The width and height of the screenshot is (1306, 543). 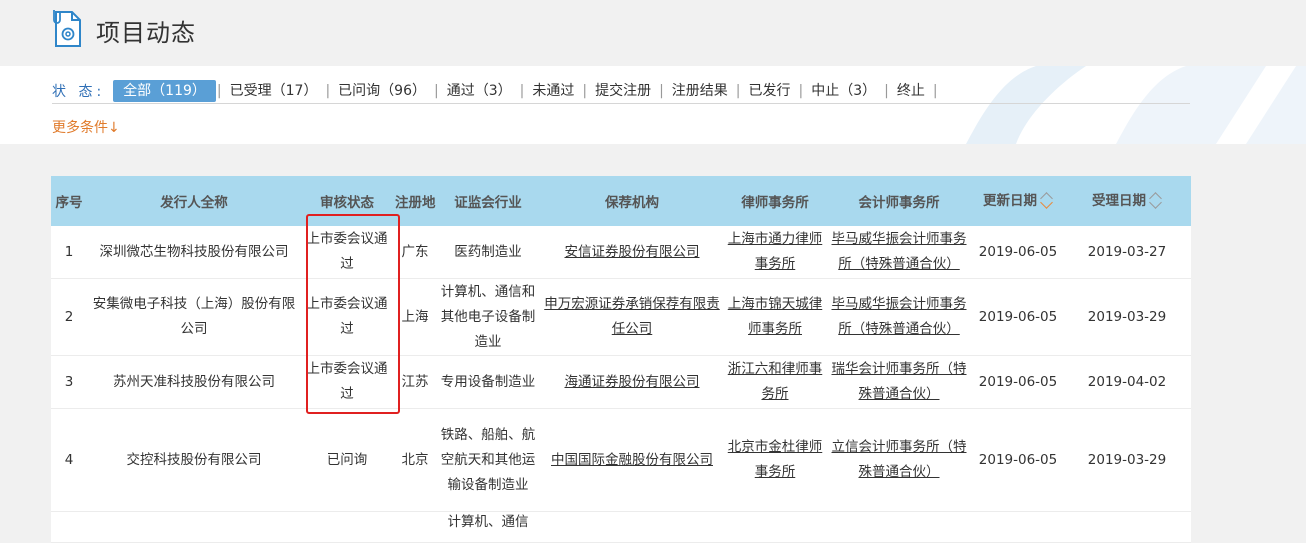 I want to click on cell-issuer: 苏州天准科技股份有限公司, so click(x=194, y=382).